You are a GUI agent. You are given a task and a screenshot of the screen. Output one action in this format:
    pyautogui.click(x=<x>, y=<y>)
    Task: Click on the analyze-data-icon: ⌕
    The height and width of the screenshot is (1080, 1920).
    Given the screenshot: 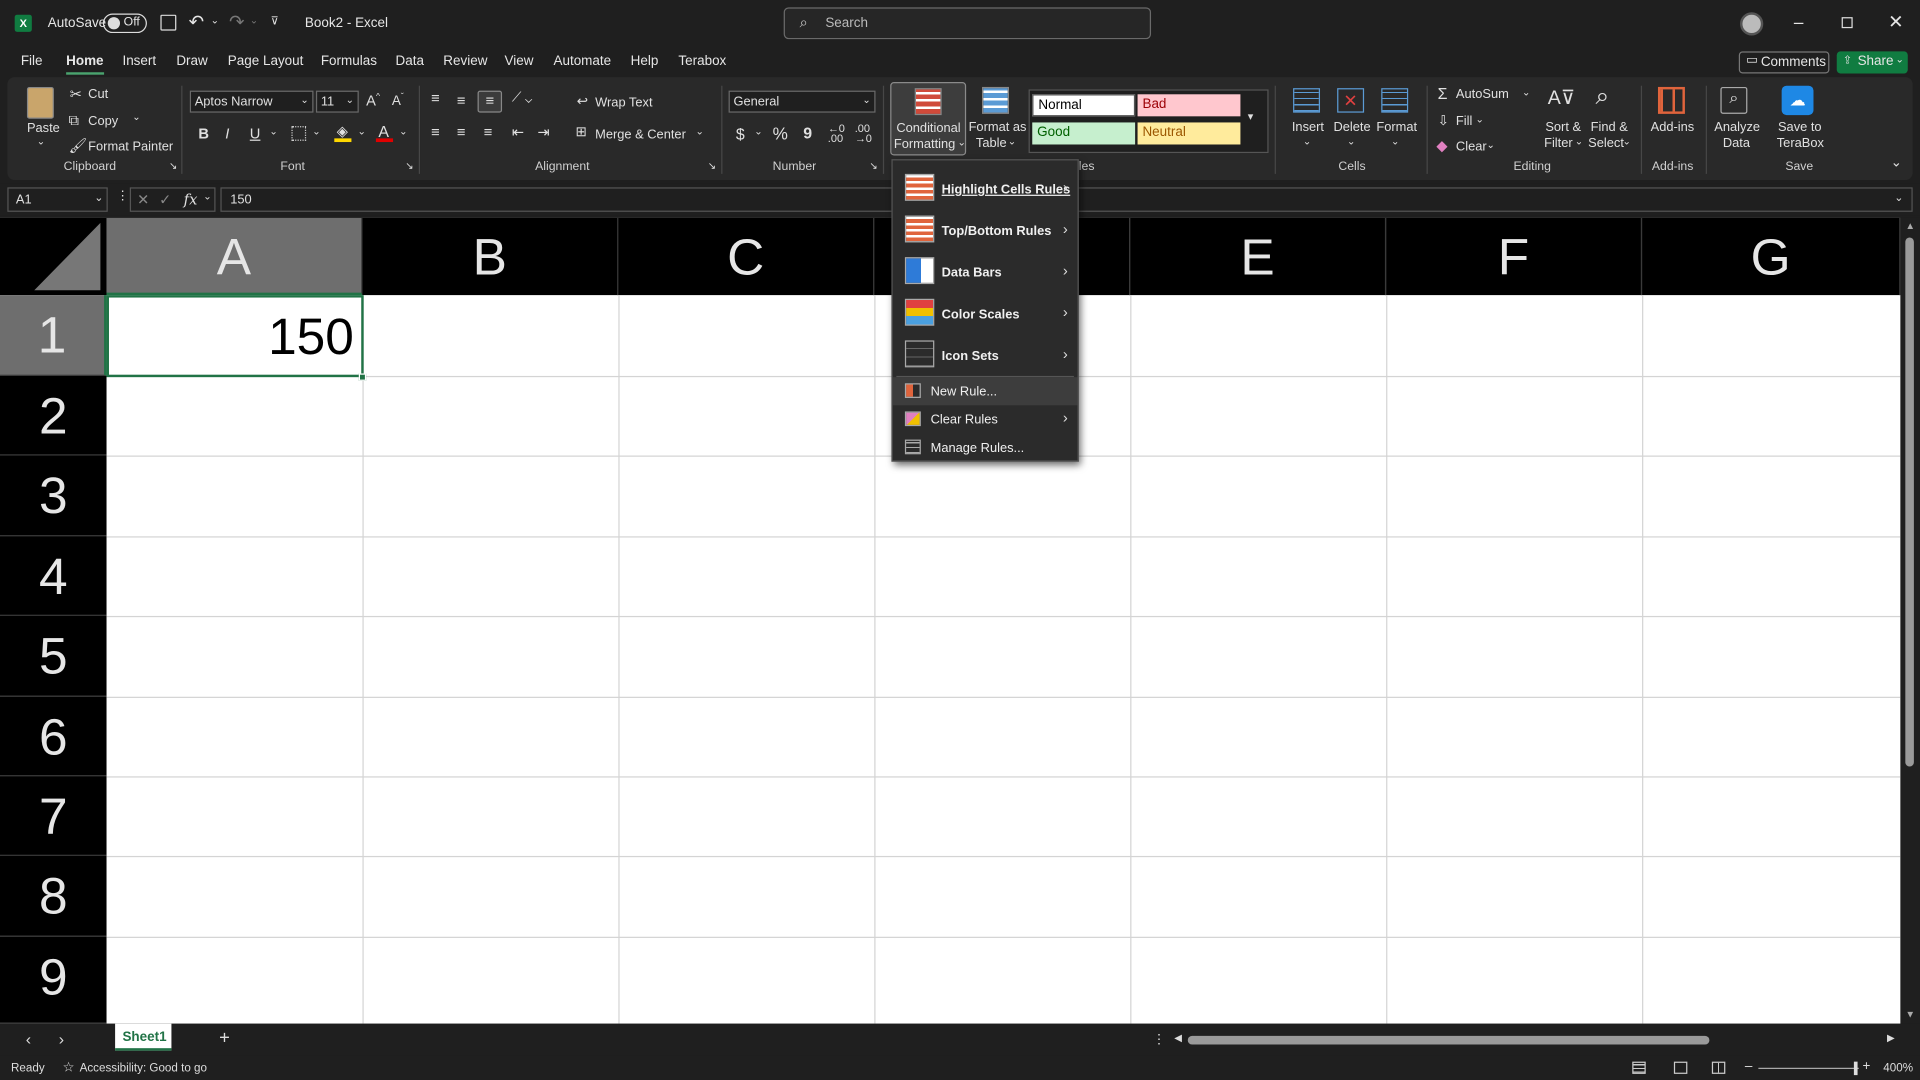 What is the action you would take?
    pyautogui.click(x=1734, y=100)
    